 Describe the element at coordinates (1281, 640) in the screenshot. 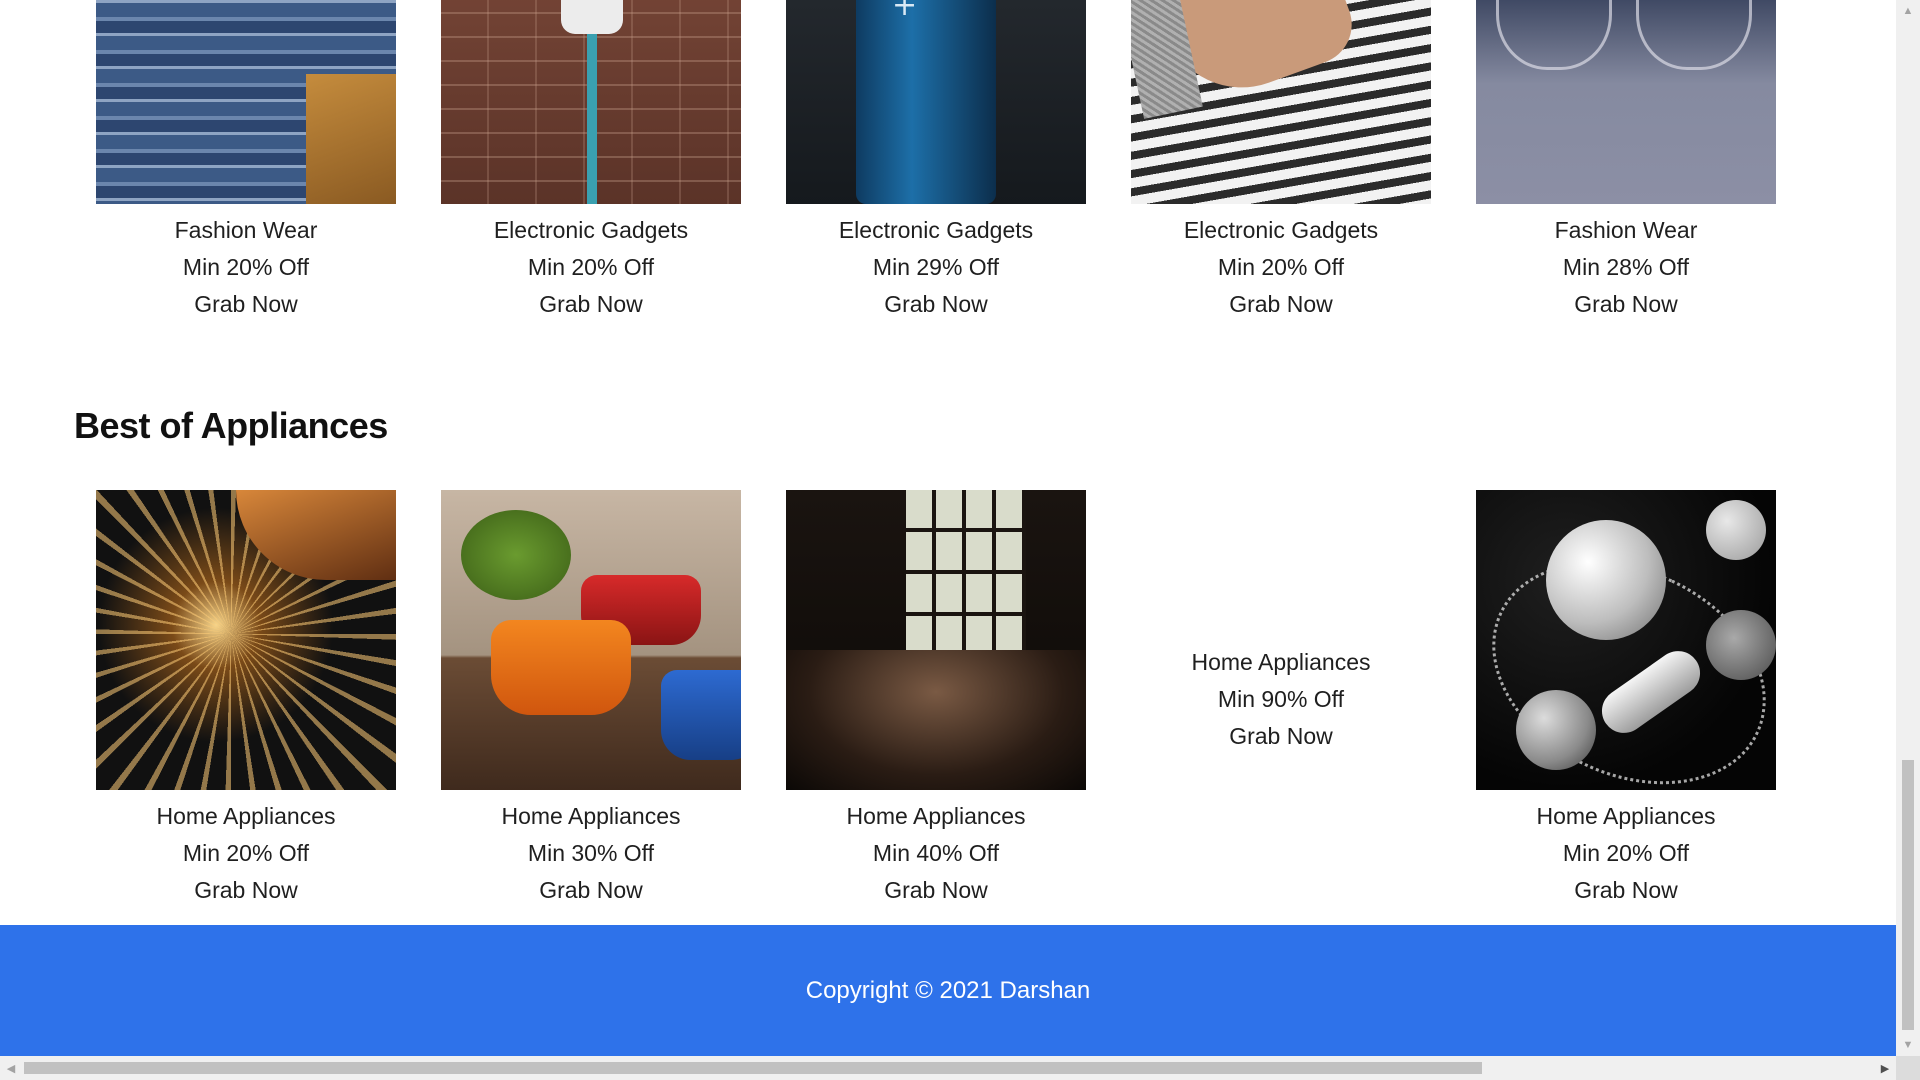

I see `product-card: Home Appliances Min 90% Off Grab Now` at that location.